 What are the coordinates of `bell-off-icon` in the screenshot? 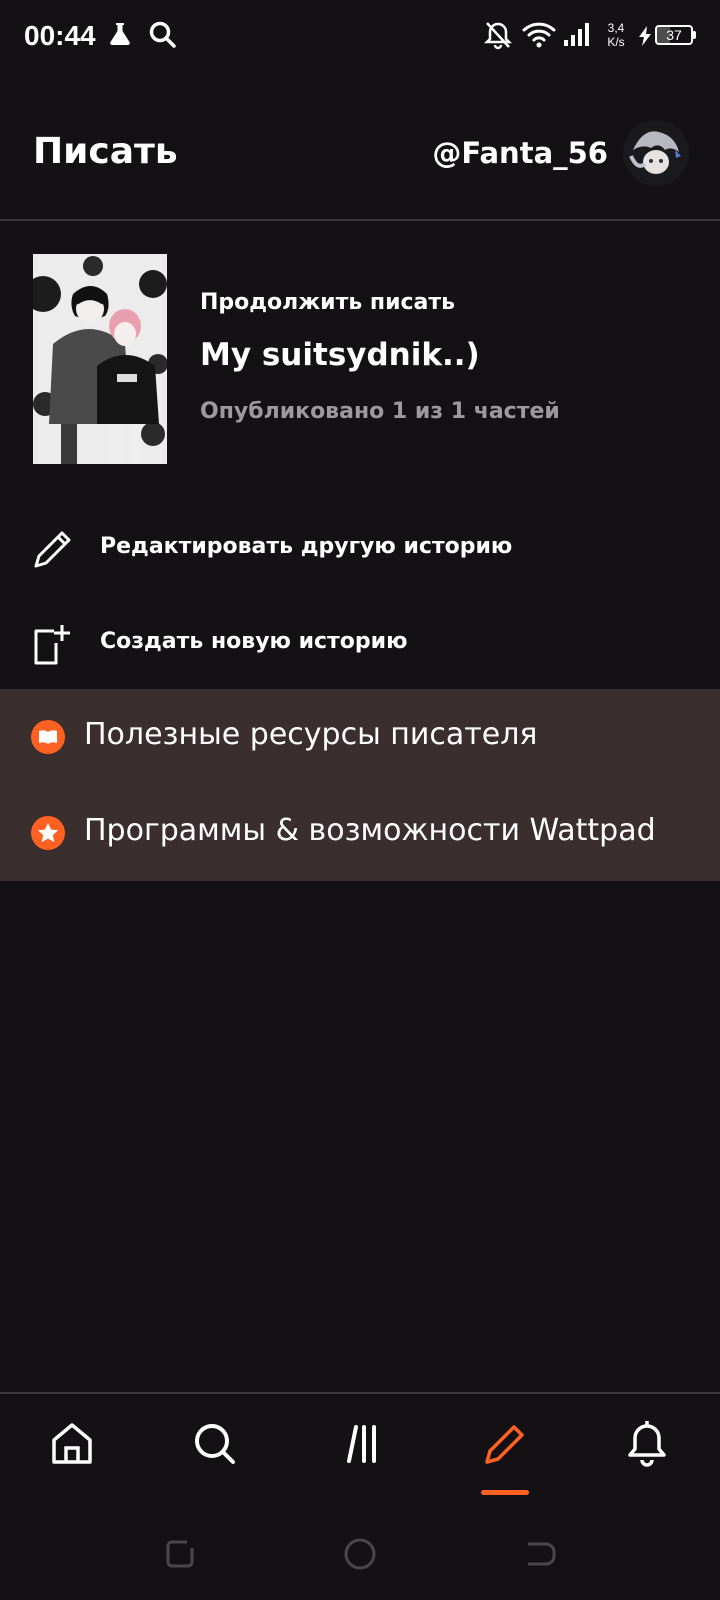 It's located at (498, 36).